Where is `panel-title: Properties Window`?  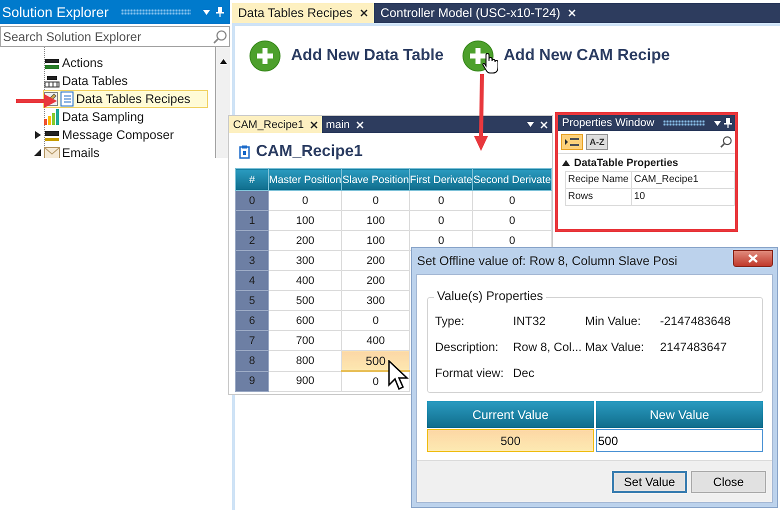
panel-title: Properties Window is located at coordinates (608, 123).